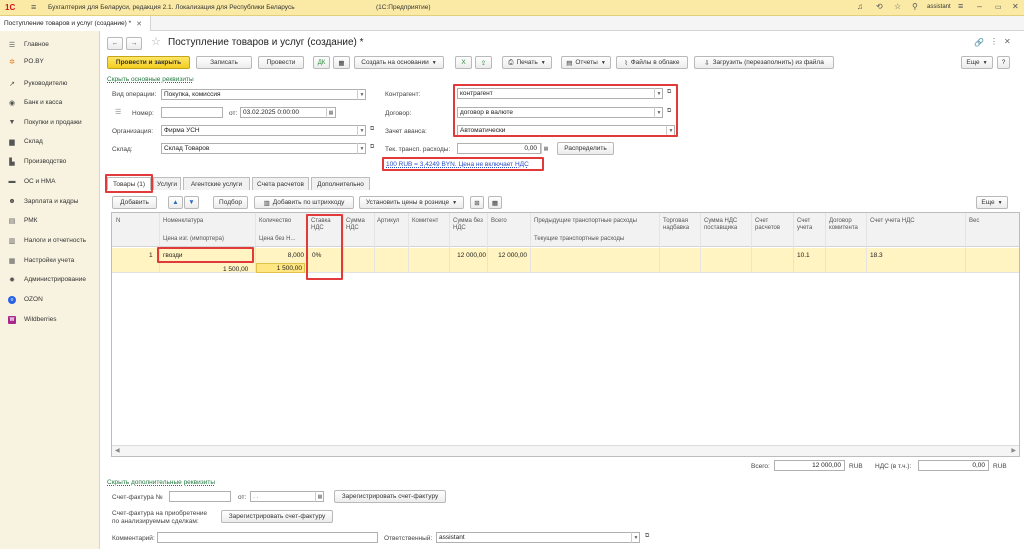  Describe the element at coordinates (499, 148) in the screenshot. I see `transport-field: 0,00` at that location.